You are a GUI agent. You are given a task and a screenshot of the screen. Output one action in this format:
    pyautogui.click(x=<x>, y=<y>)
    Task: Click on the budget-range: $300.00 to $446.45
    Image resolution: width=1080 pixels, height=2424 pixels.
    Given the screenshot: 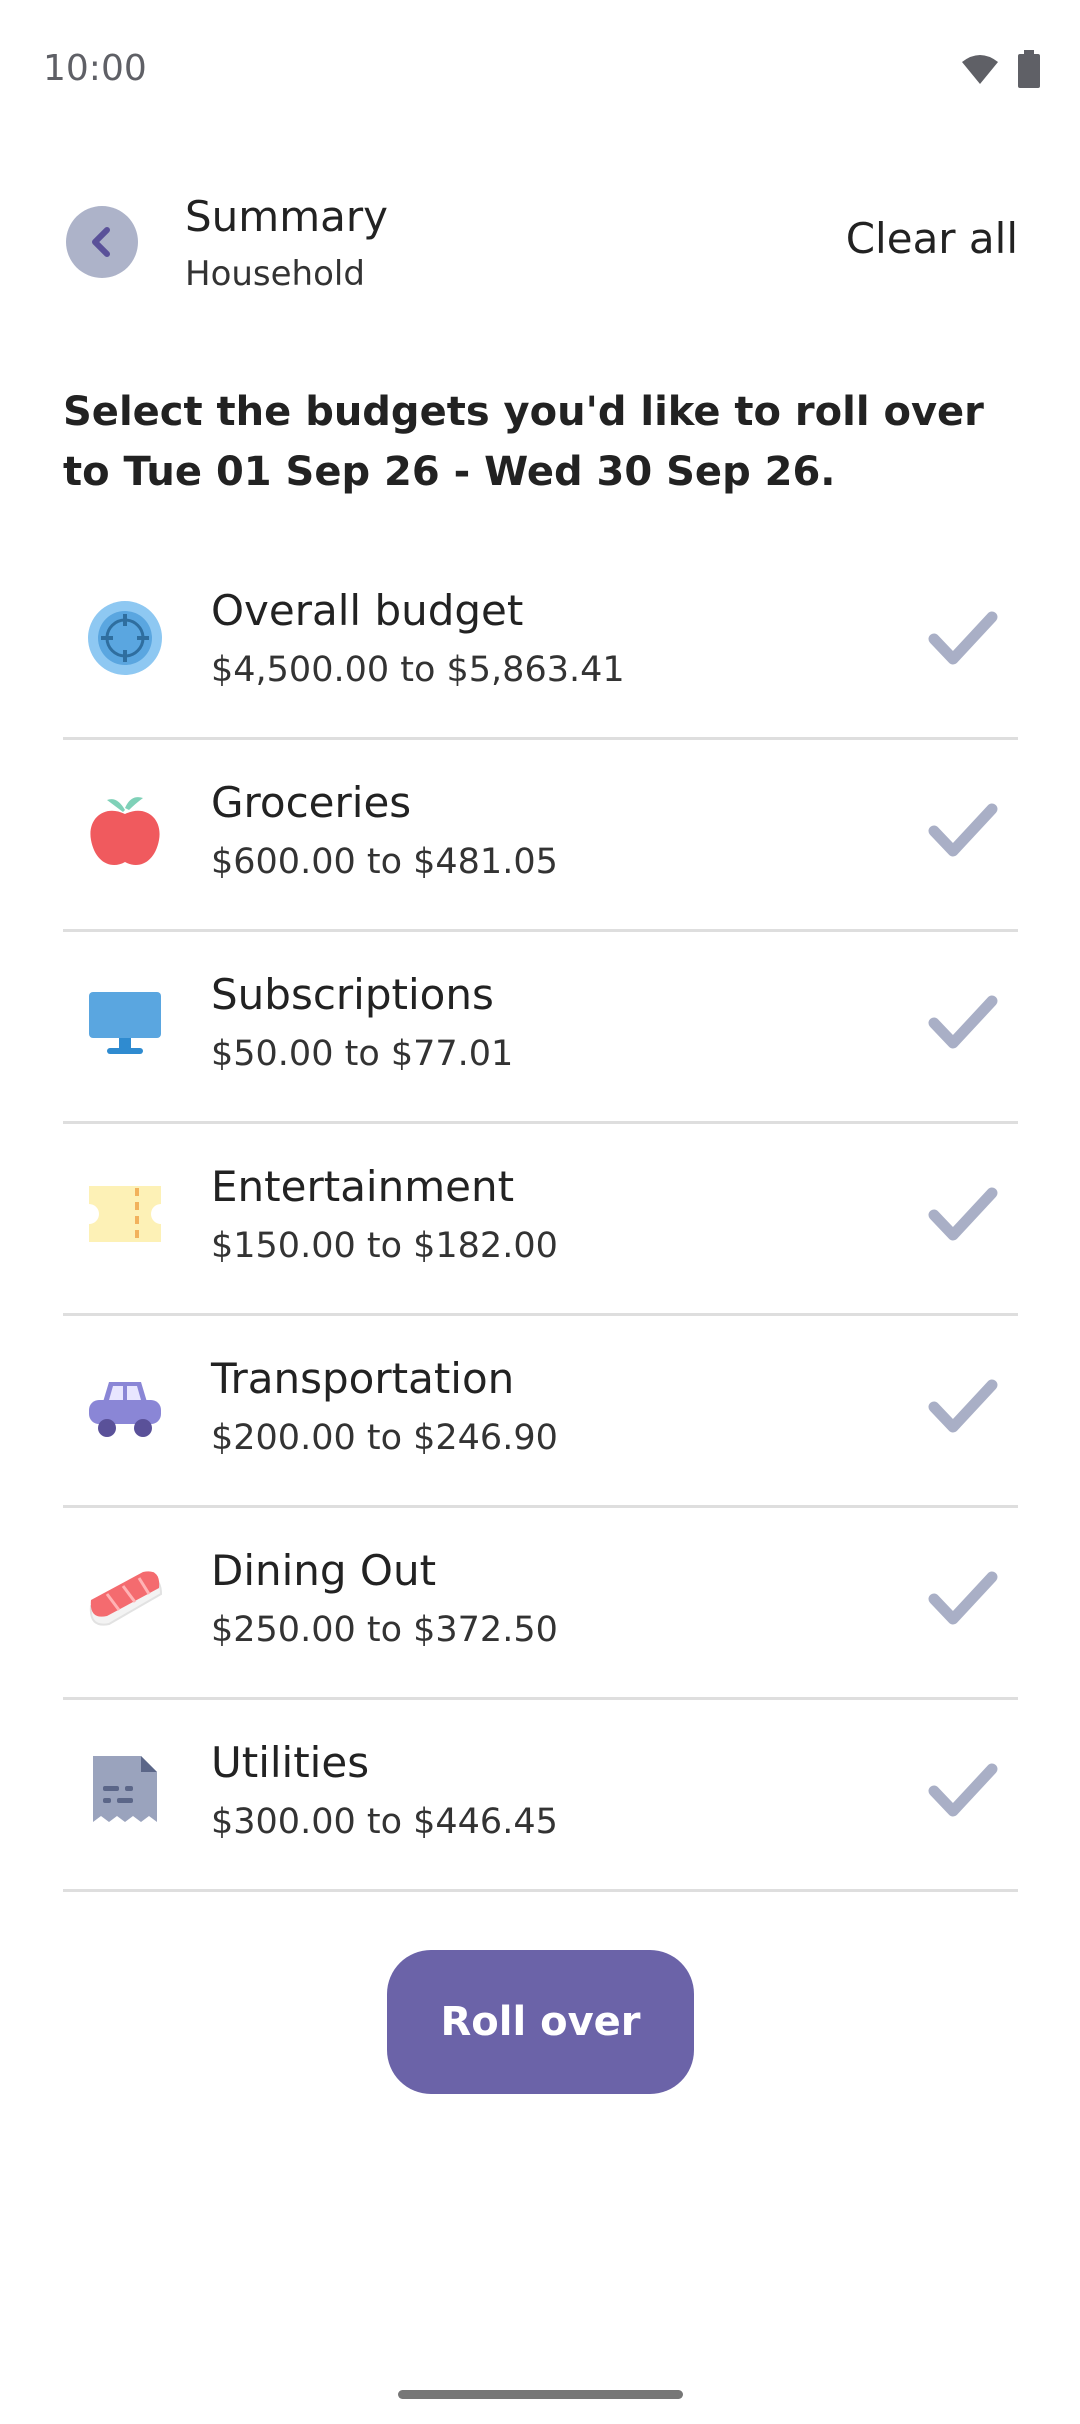 What is the action you would take?
    pyautogui.click(x=384, y=1822)
    